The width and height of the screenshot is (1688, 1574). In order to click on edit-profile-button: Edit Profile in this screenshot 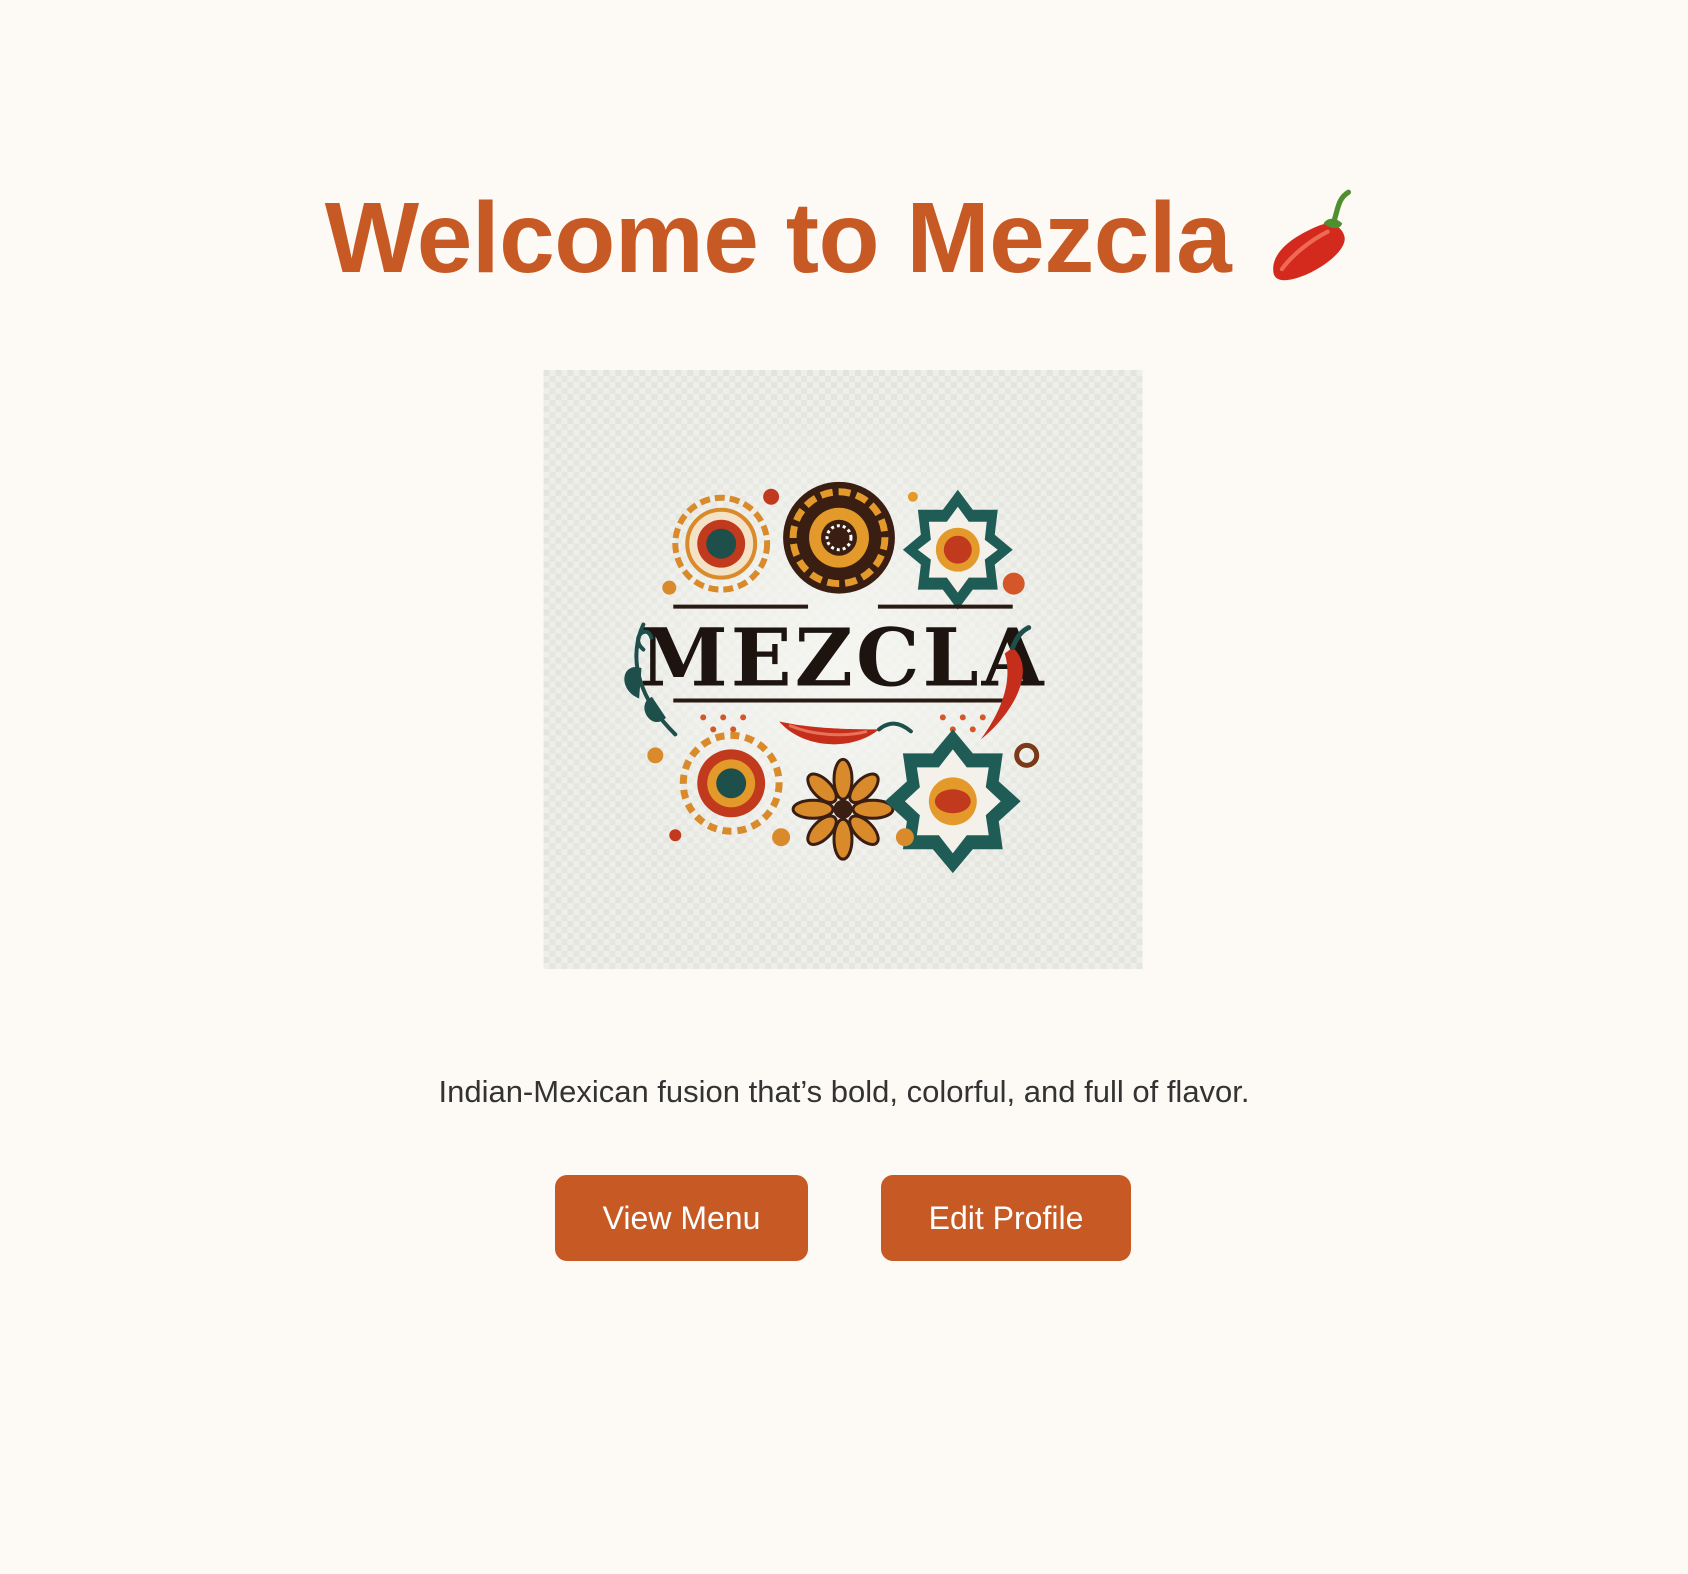, I will do `click(1006, 1218)`.